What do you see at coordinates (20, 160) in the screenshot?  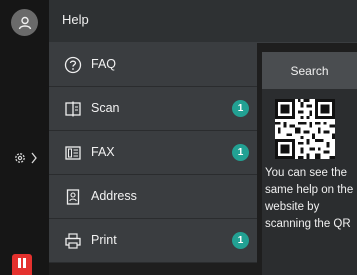 I see `gear-icon` at bounding box center [20, 160].